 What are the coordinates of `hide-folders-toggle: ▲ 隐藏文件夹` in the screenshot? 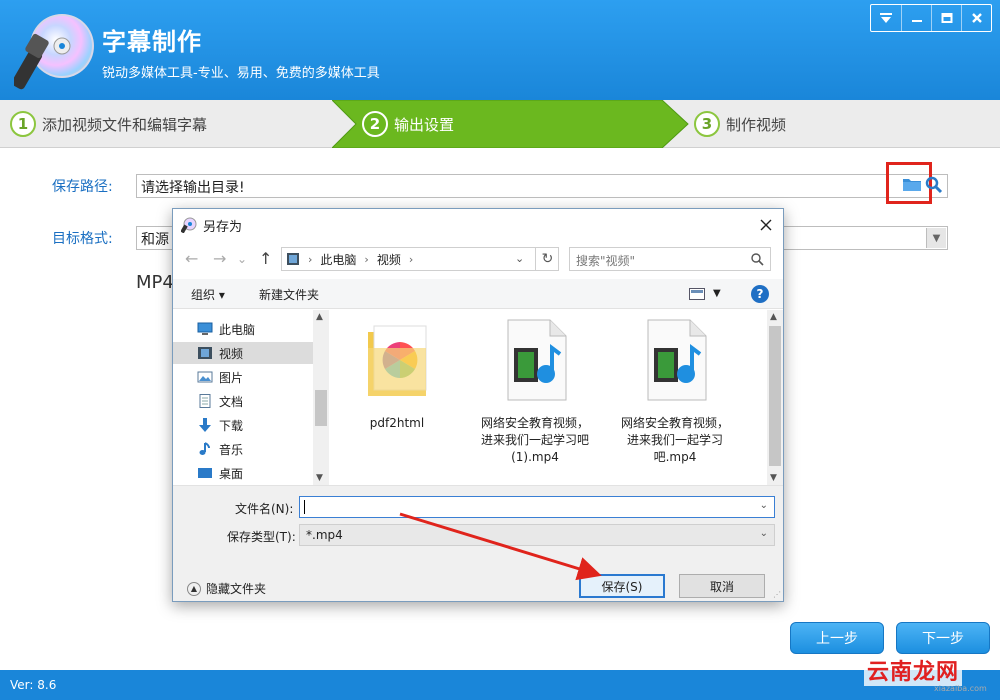 It's located at (226, 588).